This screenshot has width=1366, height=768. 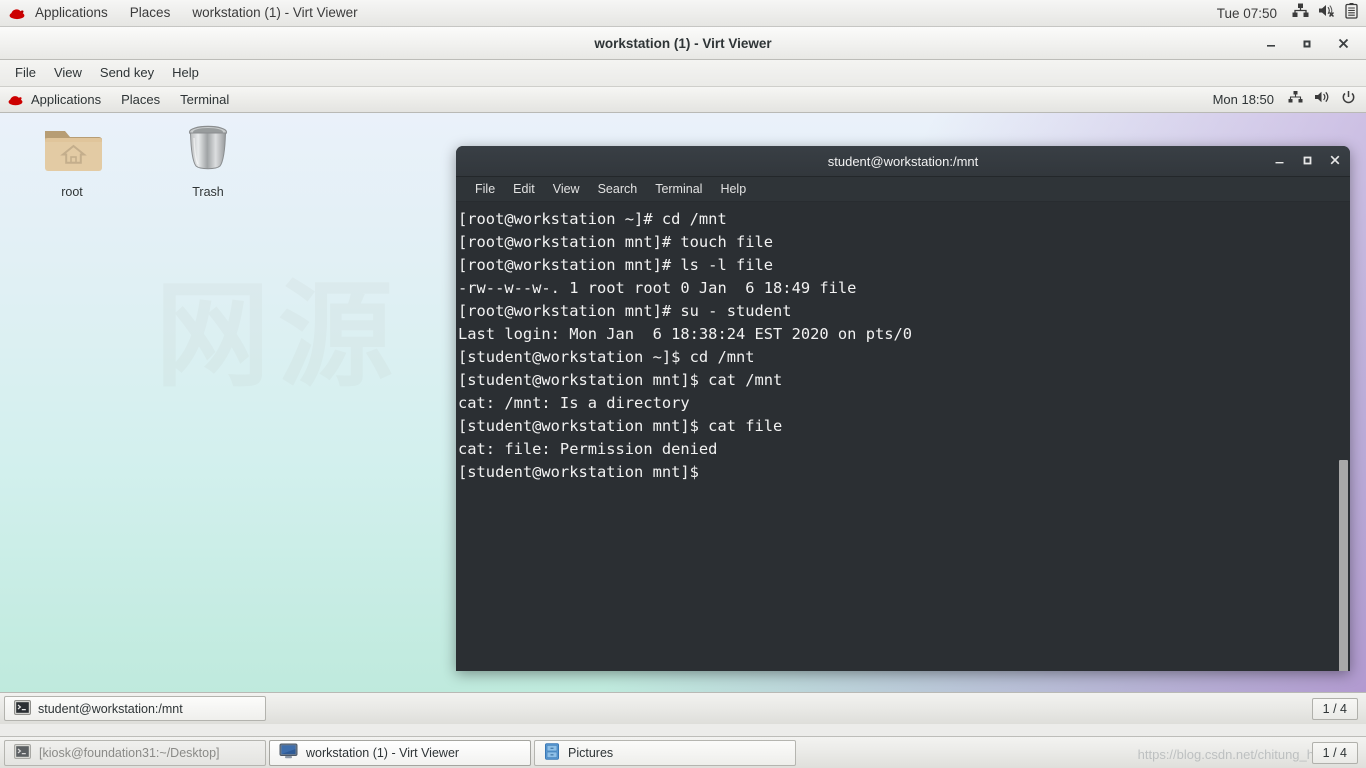 What do you see at coordinates (383, 752) in the screenshot?
I see `host-task-virt-viewer-label: workstation (1) - Virt Viewer` at bounding box center [383, 752].